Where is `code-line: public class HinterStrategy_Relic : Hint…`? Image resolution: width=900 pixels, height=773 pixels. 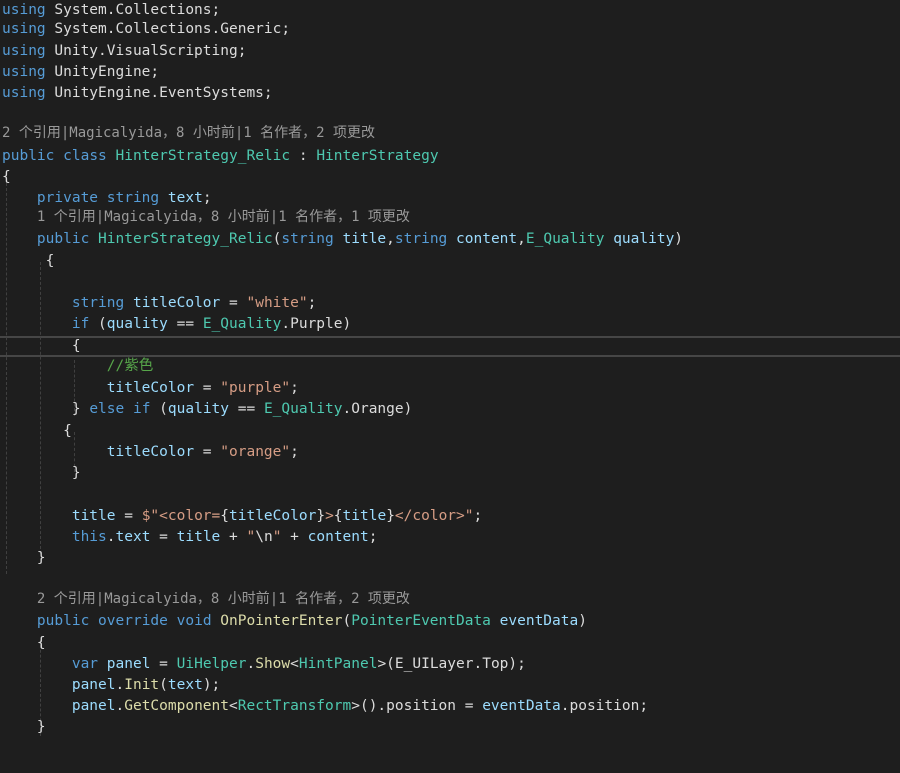
code-line: public class HinterStrategy_Relic : Hint… is located at coordinates (220, 156).